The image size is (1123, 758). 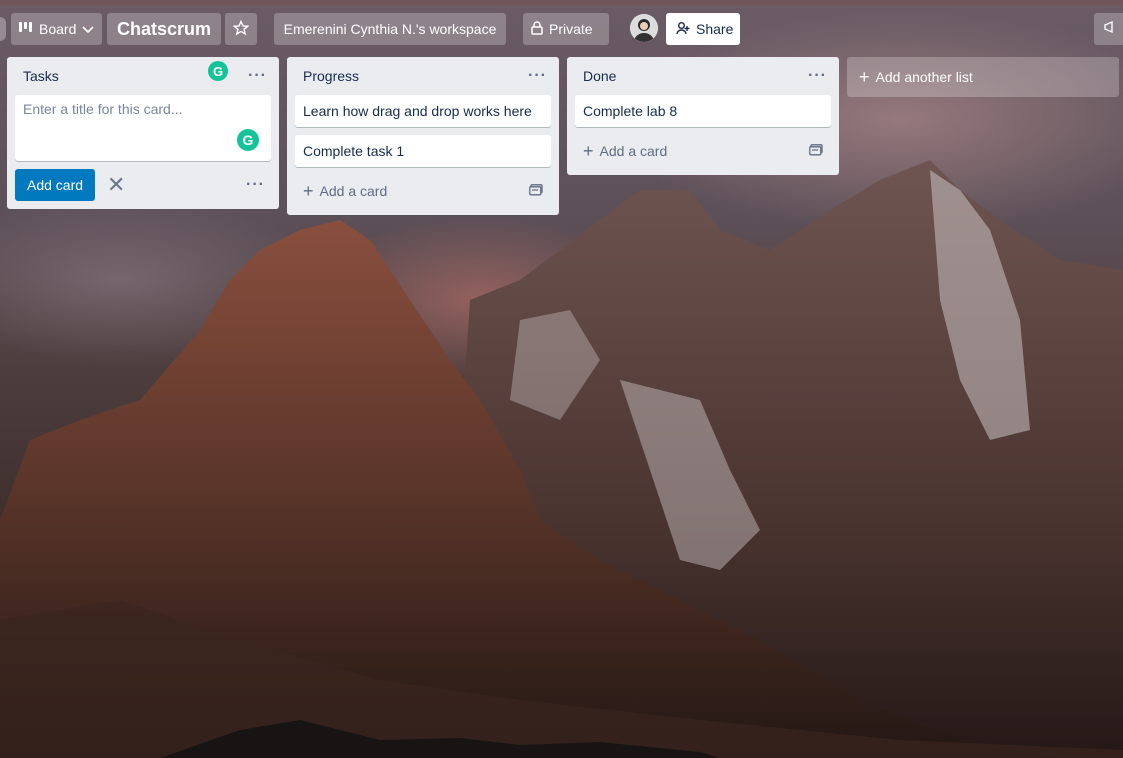 What do you see at coordinates (423, 111) in the screenshot?
I see `card: Learn how drag and drop works here` at bounding box center [423, 111].